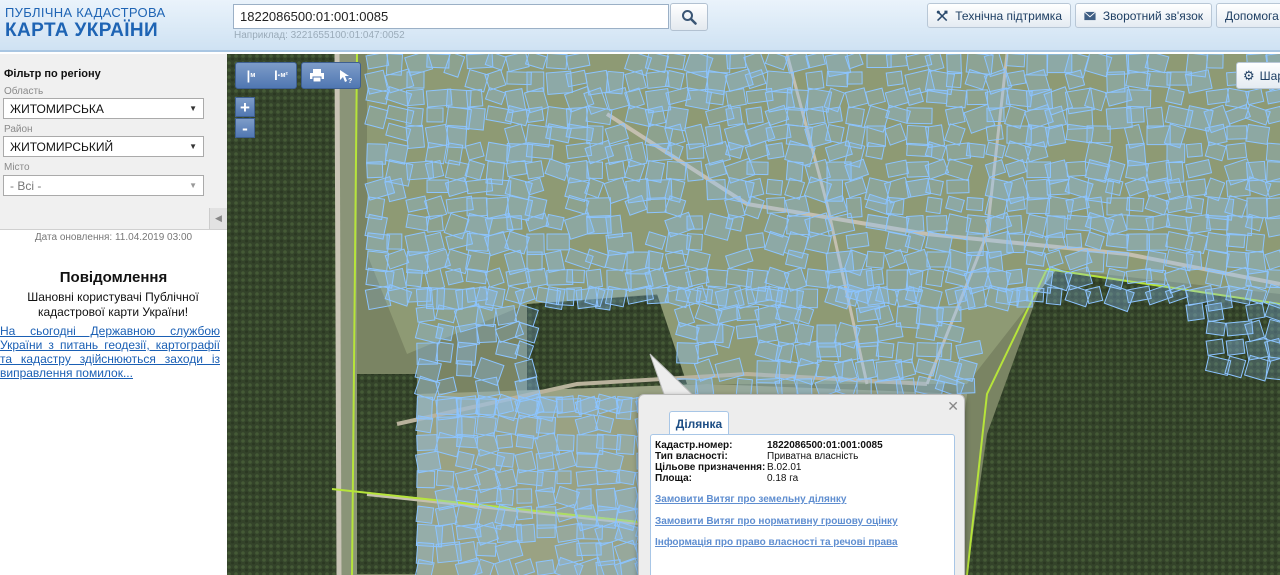 The height and width of the screenshot is (575, 1280). I want to click on tech-support-button: Технічна підтримка, so click(999, 15).